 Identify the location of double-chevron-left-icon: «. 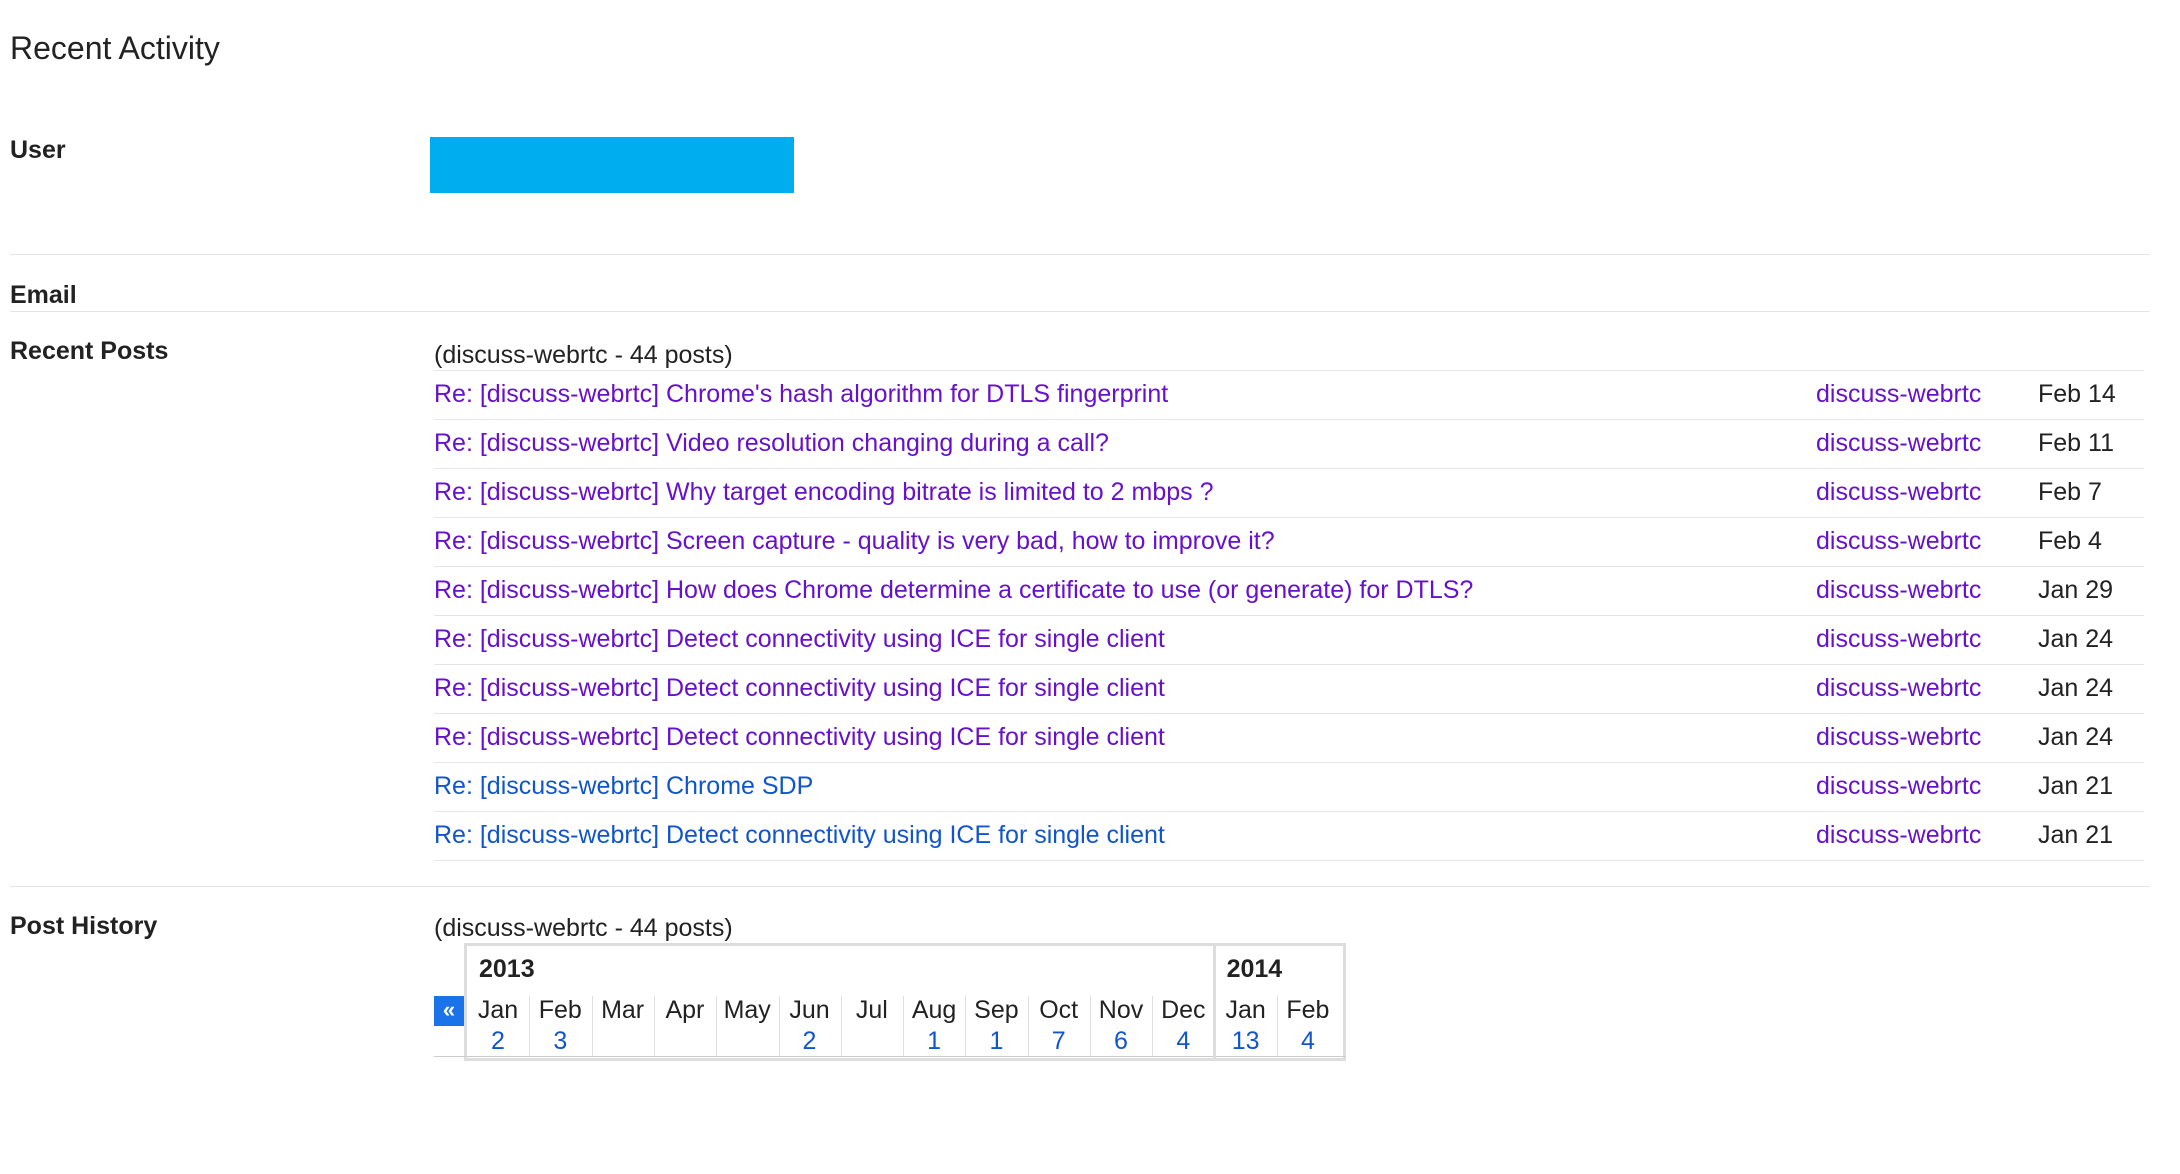
(449, 1011).